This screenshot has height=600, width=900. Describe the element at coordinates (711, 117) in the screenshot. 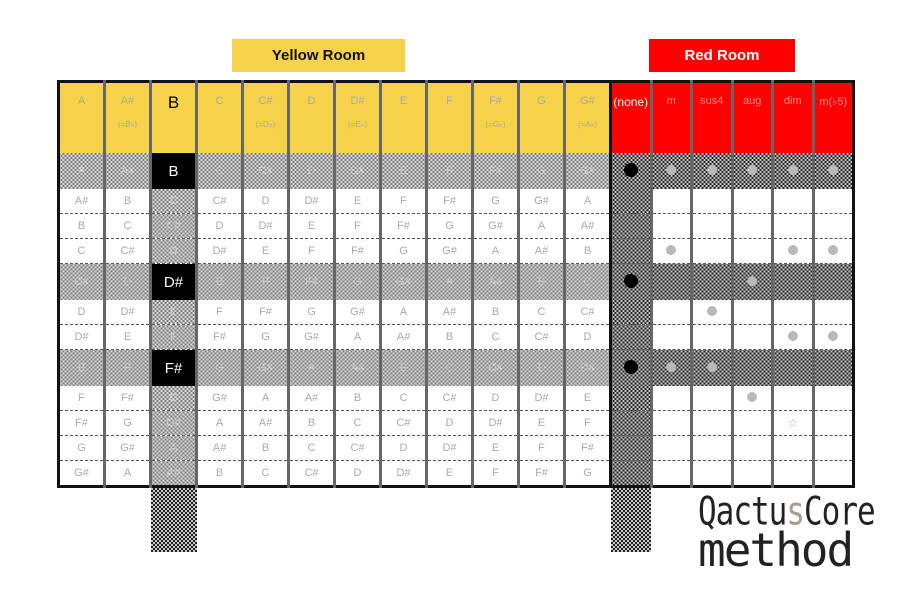

I see `chord-type-header: sus4` at that location.